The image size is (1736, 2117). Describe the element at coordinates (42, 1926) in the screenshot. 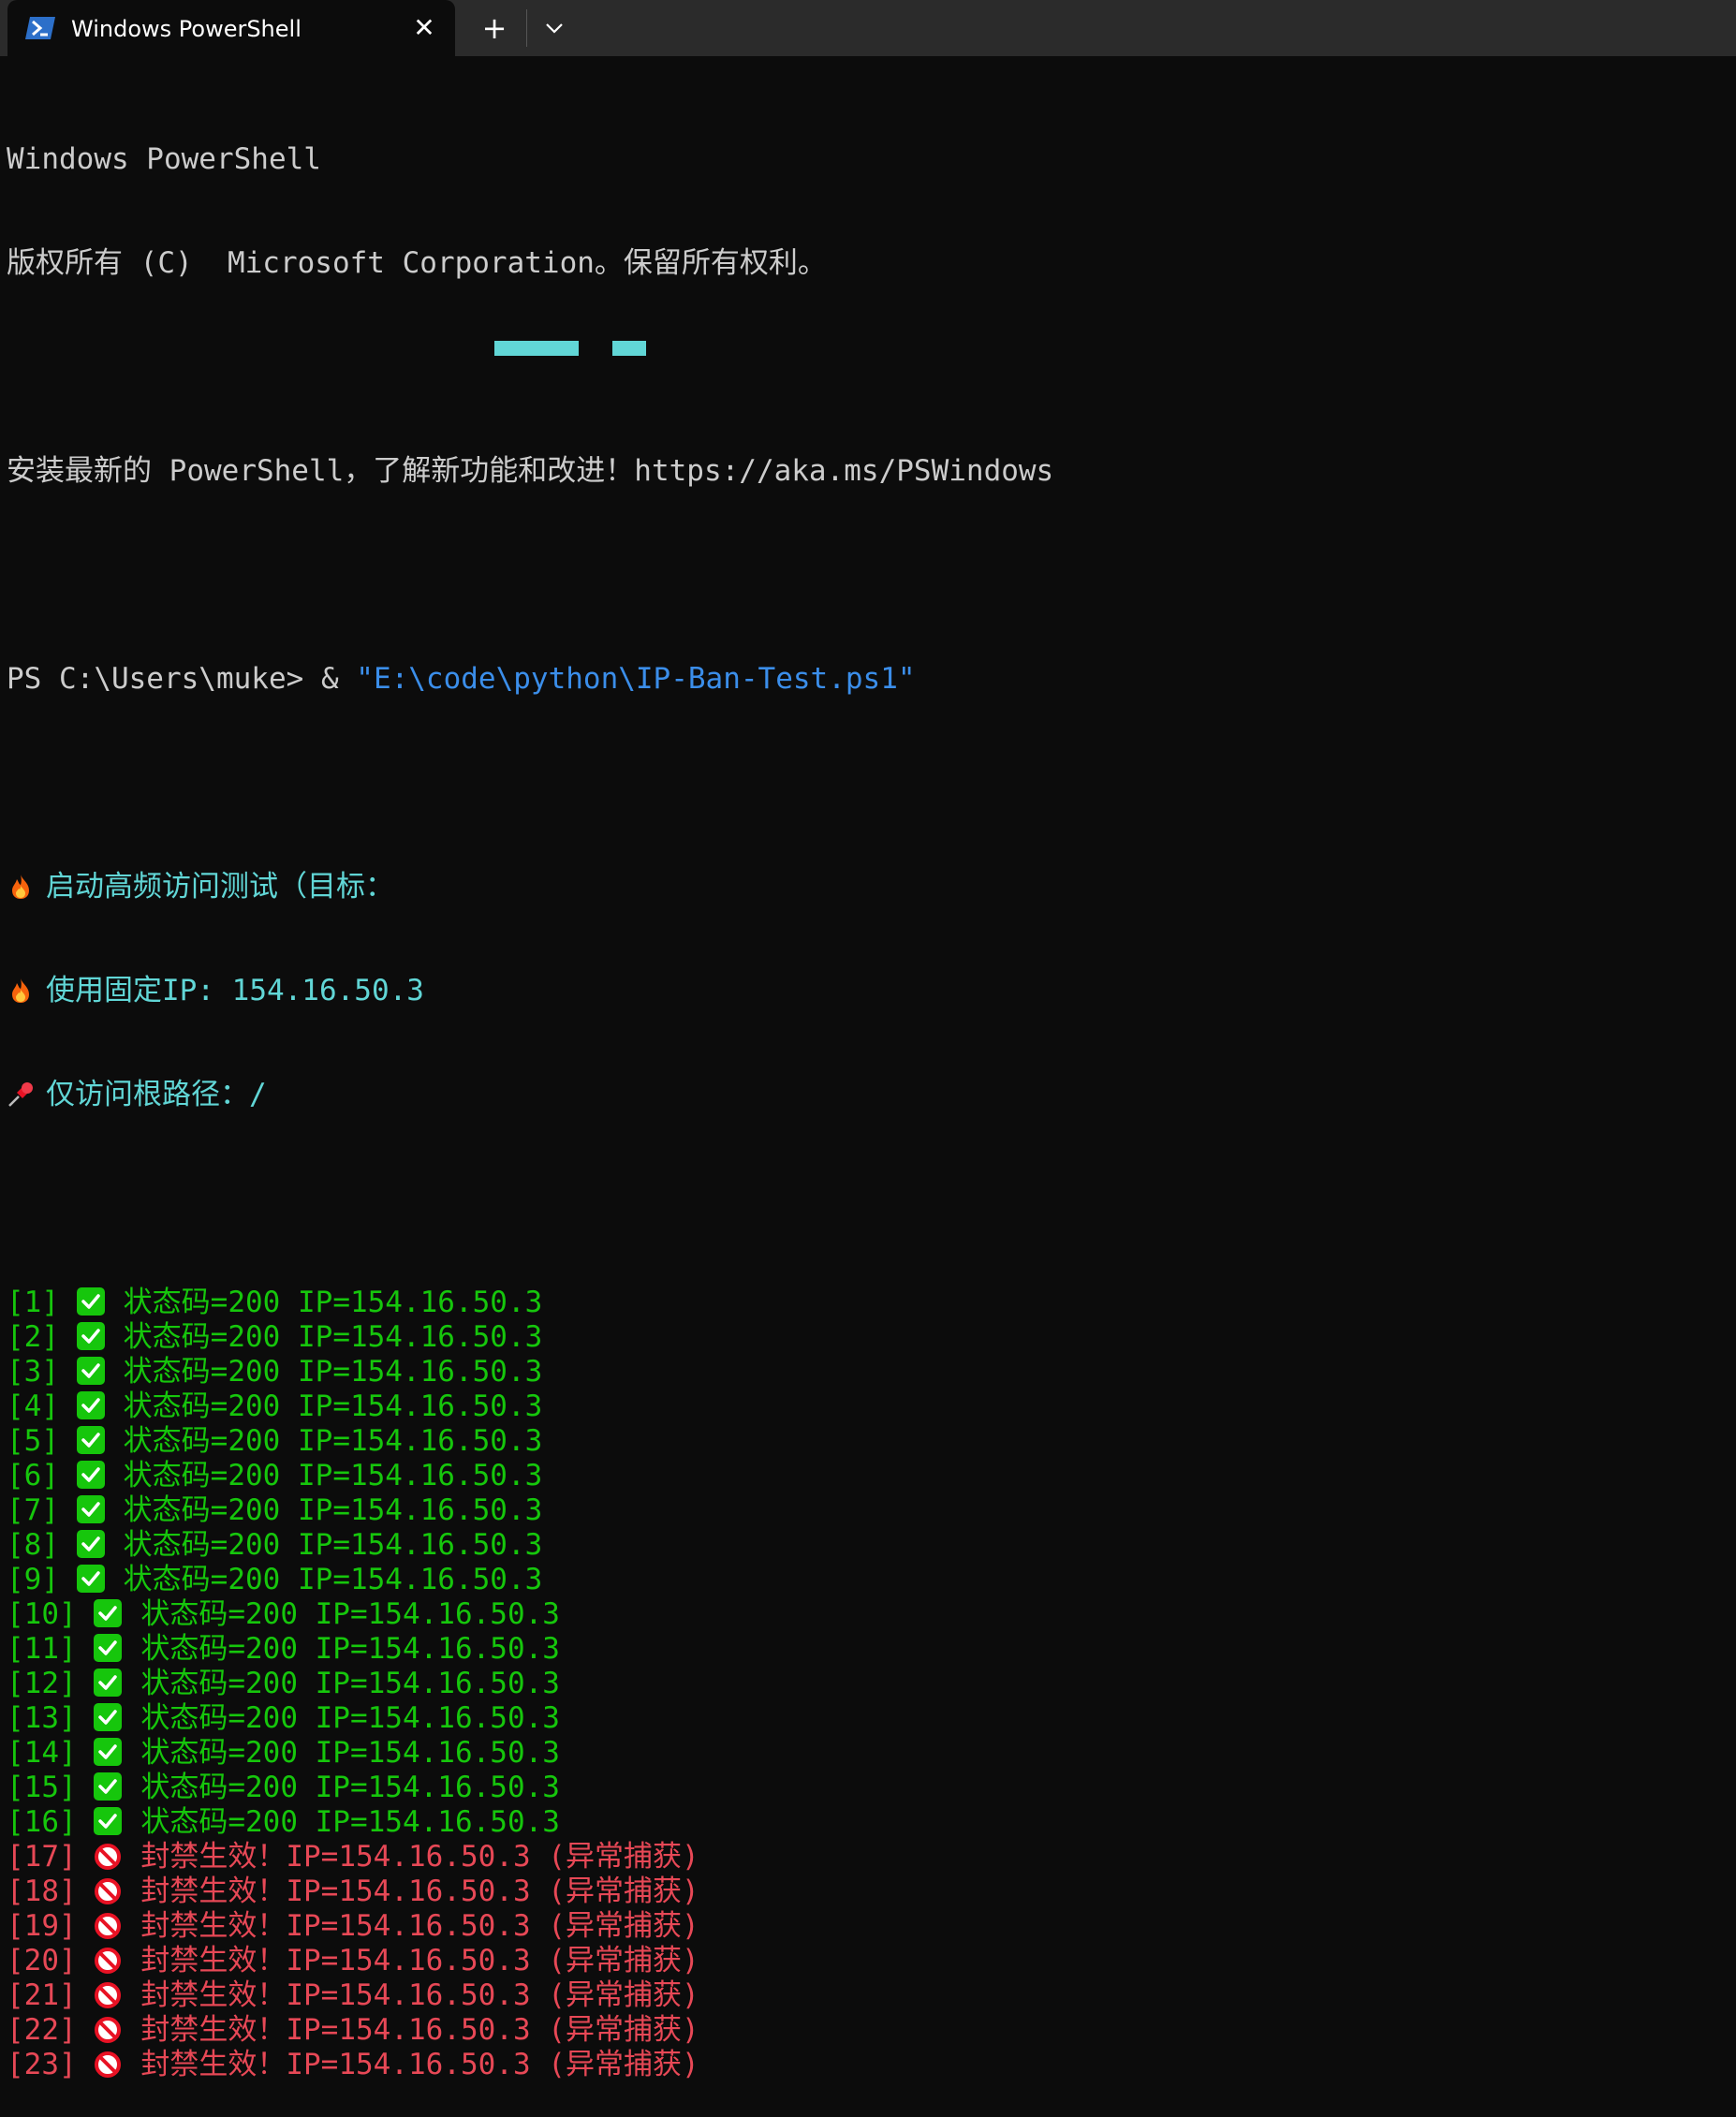

I see `result-index: [19]` at that location.